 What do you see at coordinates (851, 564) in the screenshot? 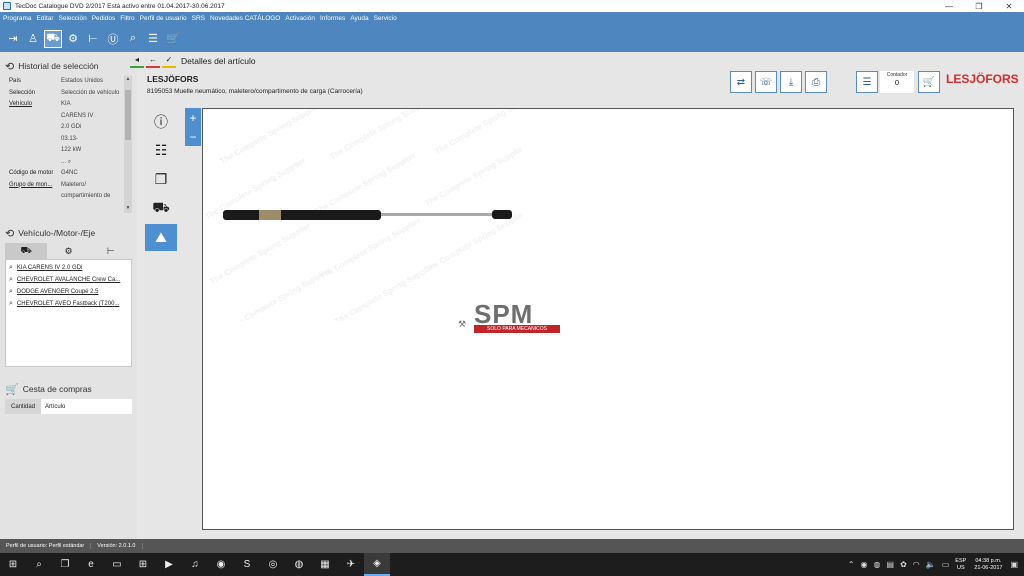
I see `chevron-up-icon: ⌃` at bounding box center [851, 564].